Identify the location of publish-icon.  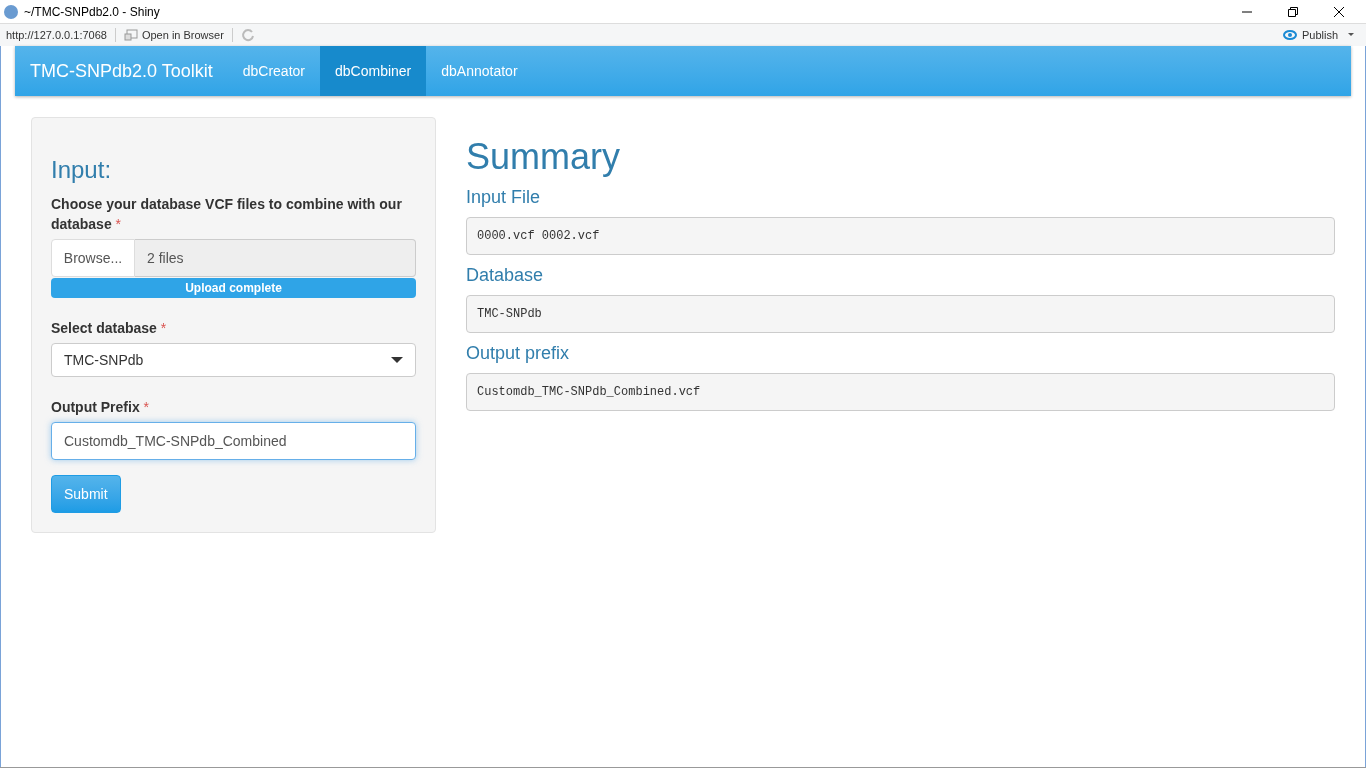
(1289, 35).